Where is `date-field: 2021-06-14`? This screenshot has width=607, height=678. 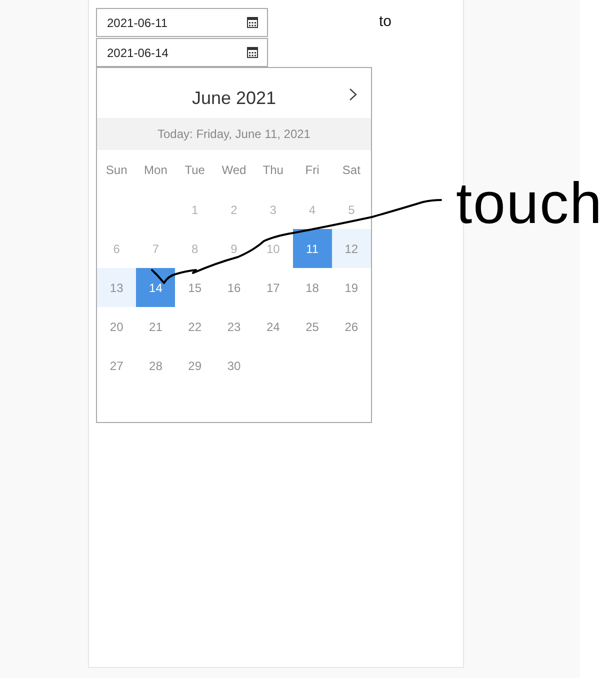 date-field: 2021-06-14 is located at coordinates (182, 52).